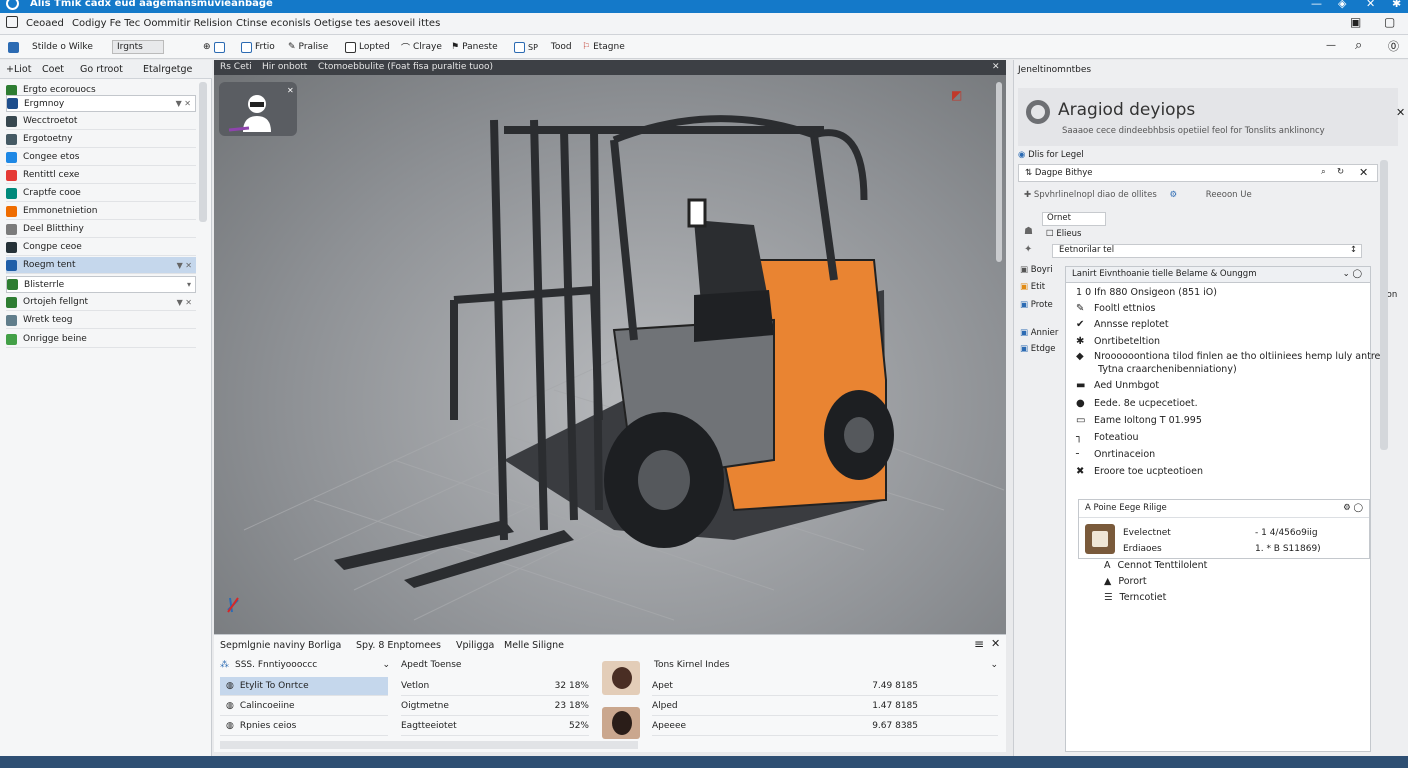 The image size is (1408, 768). Describe the element at coordinates (101, 69) in the screenshot. I see `tab-root: Go rtroot` at that location.